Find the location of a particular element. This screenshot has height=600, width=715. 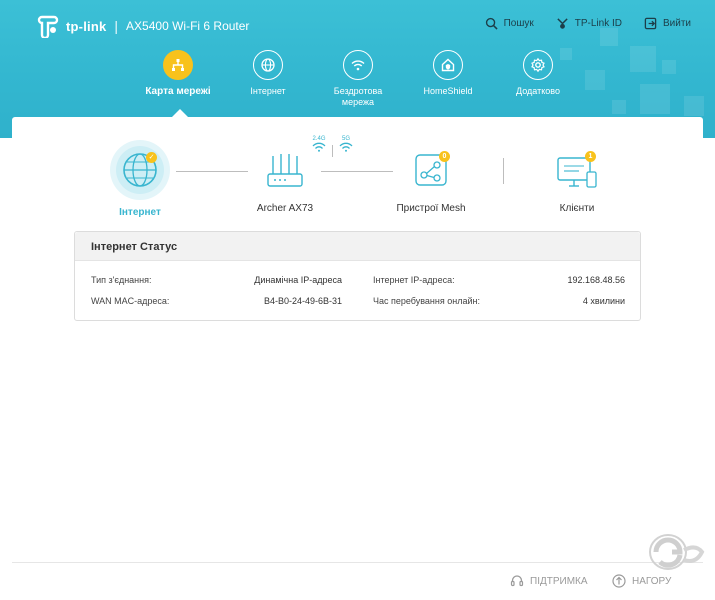

internet-globe-icon is located at coordinates (140, 170).